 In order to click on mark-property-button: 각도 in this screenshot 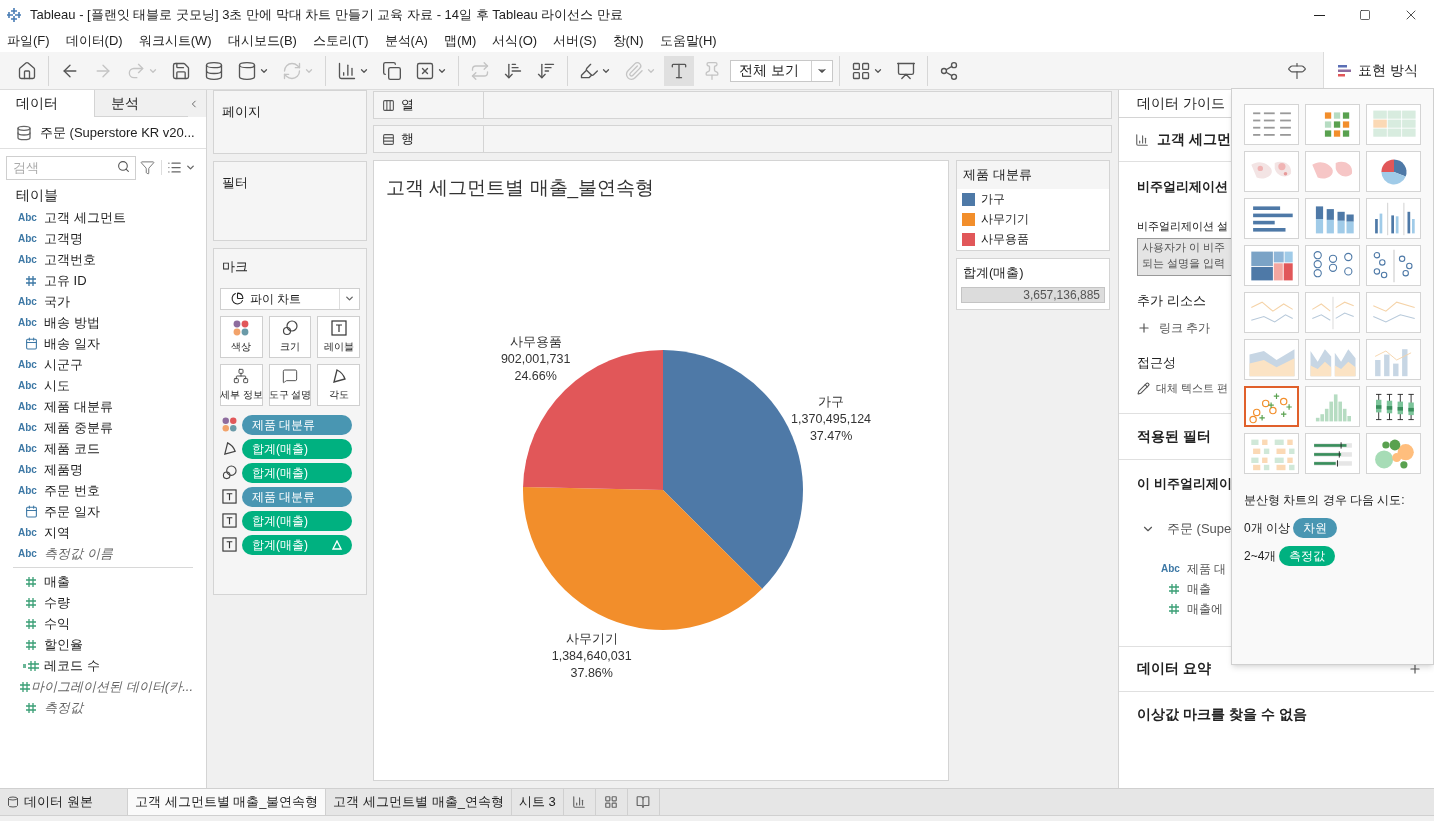, I will do `click(338, 384)`.